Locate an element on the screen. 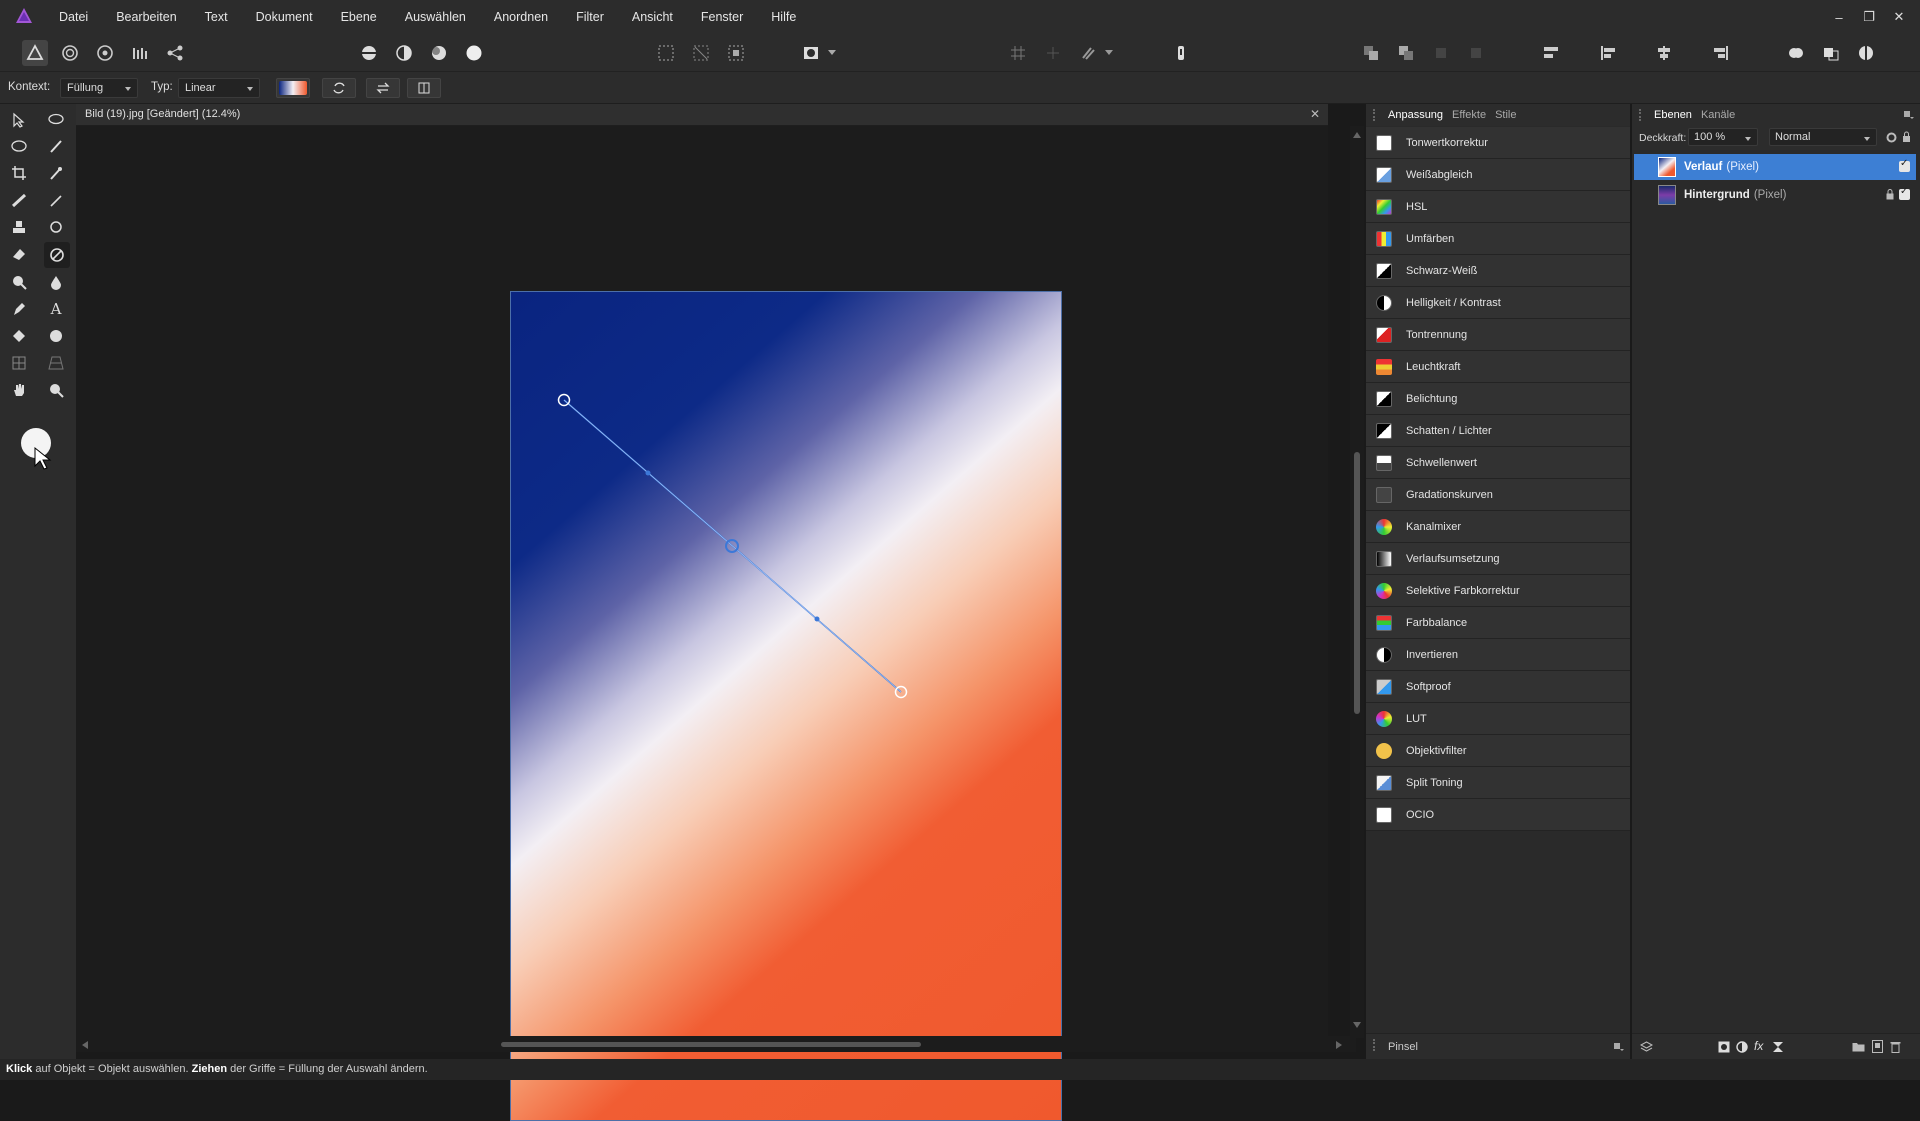  adjustment-item-black-white: Schwarz-Weiß is located at coordinates (1498, 271).